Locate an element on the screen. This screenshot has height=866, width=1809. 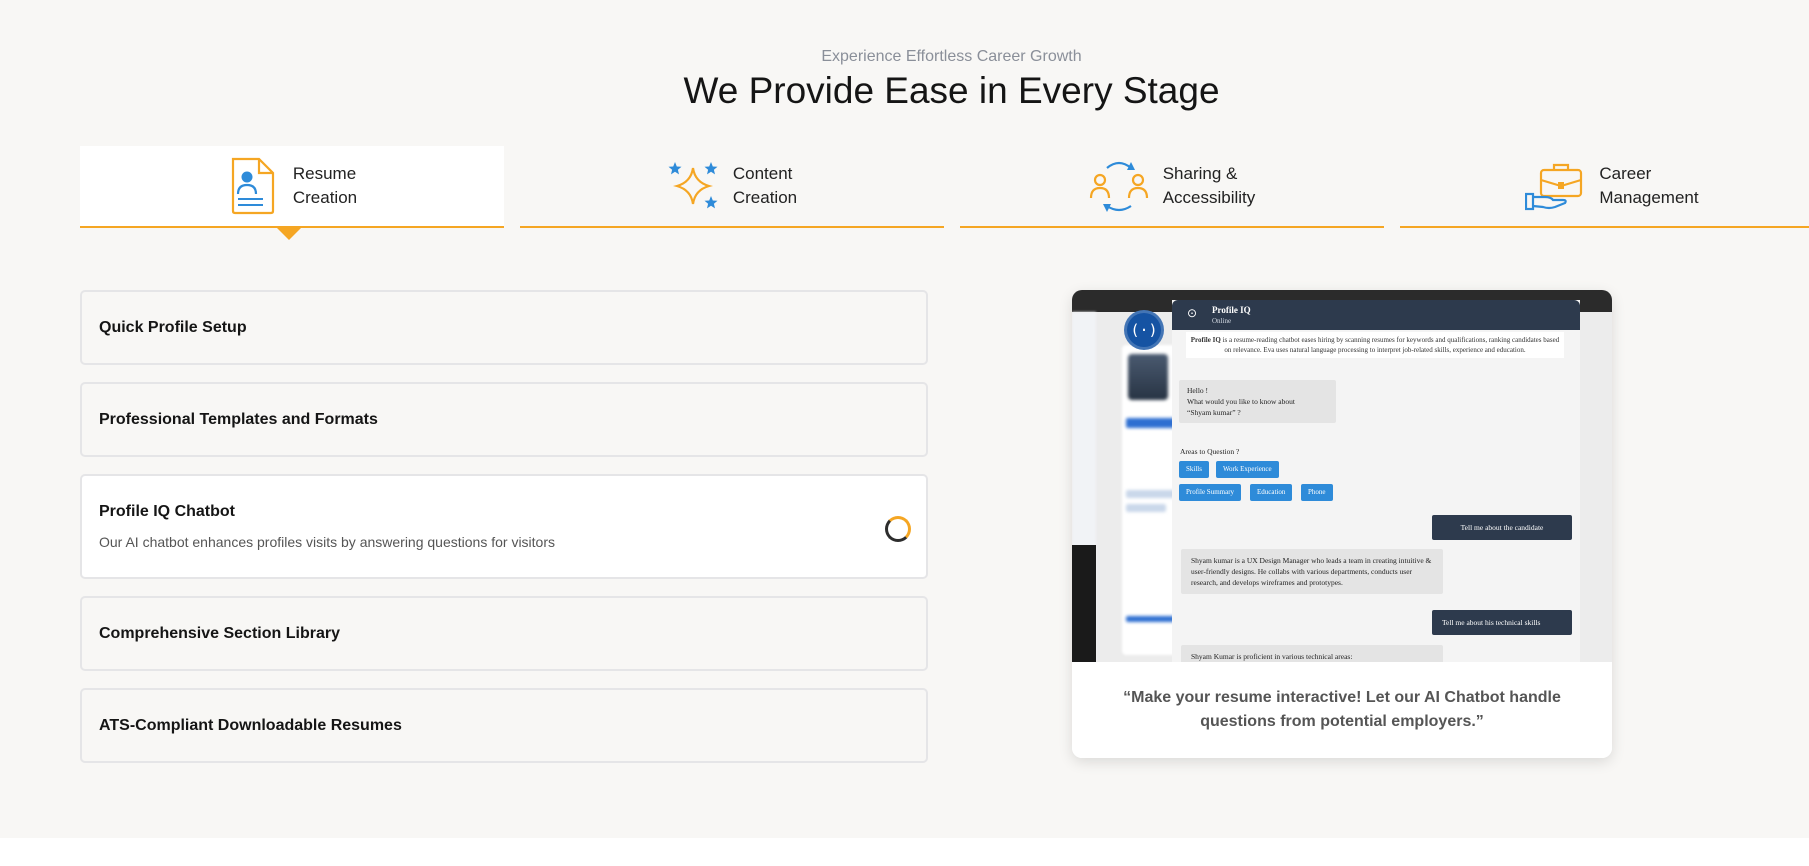
tab-content-creation: Content Creation is located at coordinates (732, 187).